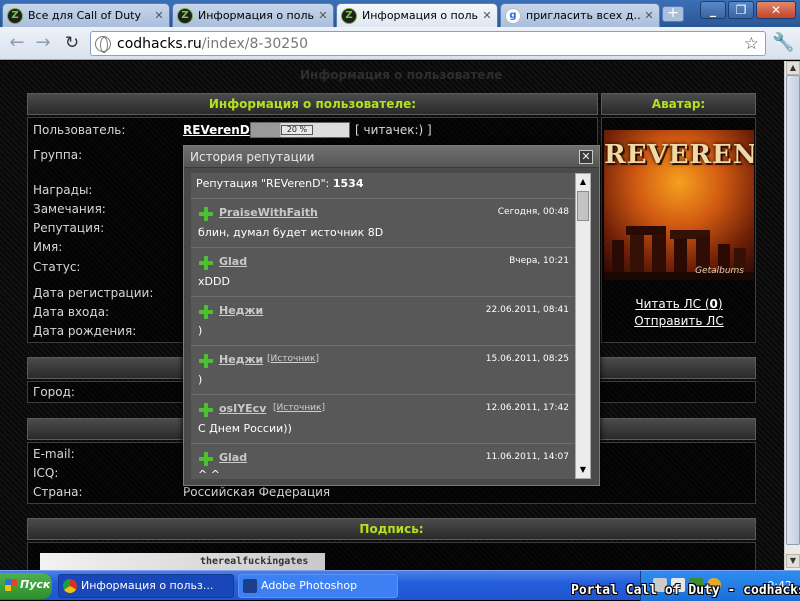  What do you see at coordinates (776, 10) in the screenshot?
I see `close-window-button: ✕` at bounding box center [776, 10].